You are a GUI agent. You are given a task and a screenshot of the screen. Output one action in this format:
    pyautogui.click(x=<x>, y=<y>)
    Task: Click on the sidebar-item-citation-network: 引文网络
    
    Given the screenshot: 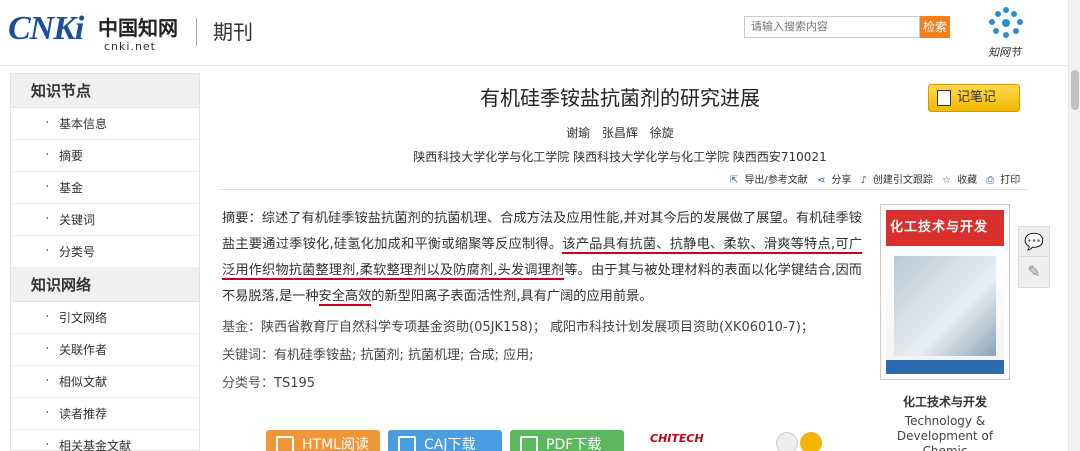 What is the action you would take?
    pyautogui.click(x=105, y=317)
    